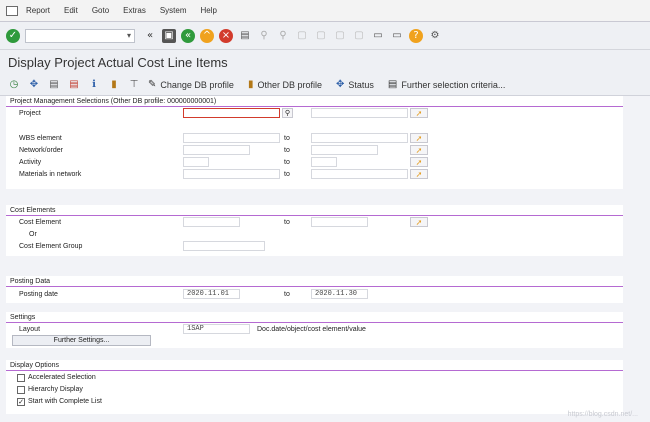  What do you see at coordinates (55, 390) in the screenshot?
I see `hierarchy-display-label: Hierarchy Display` at bounding box center [55, 390].